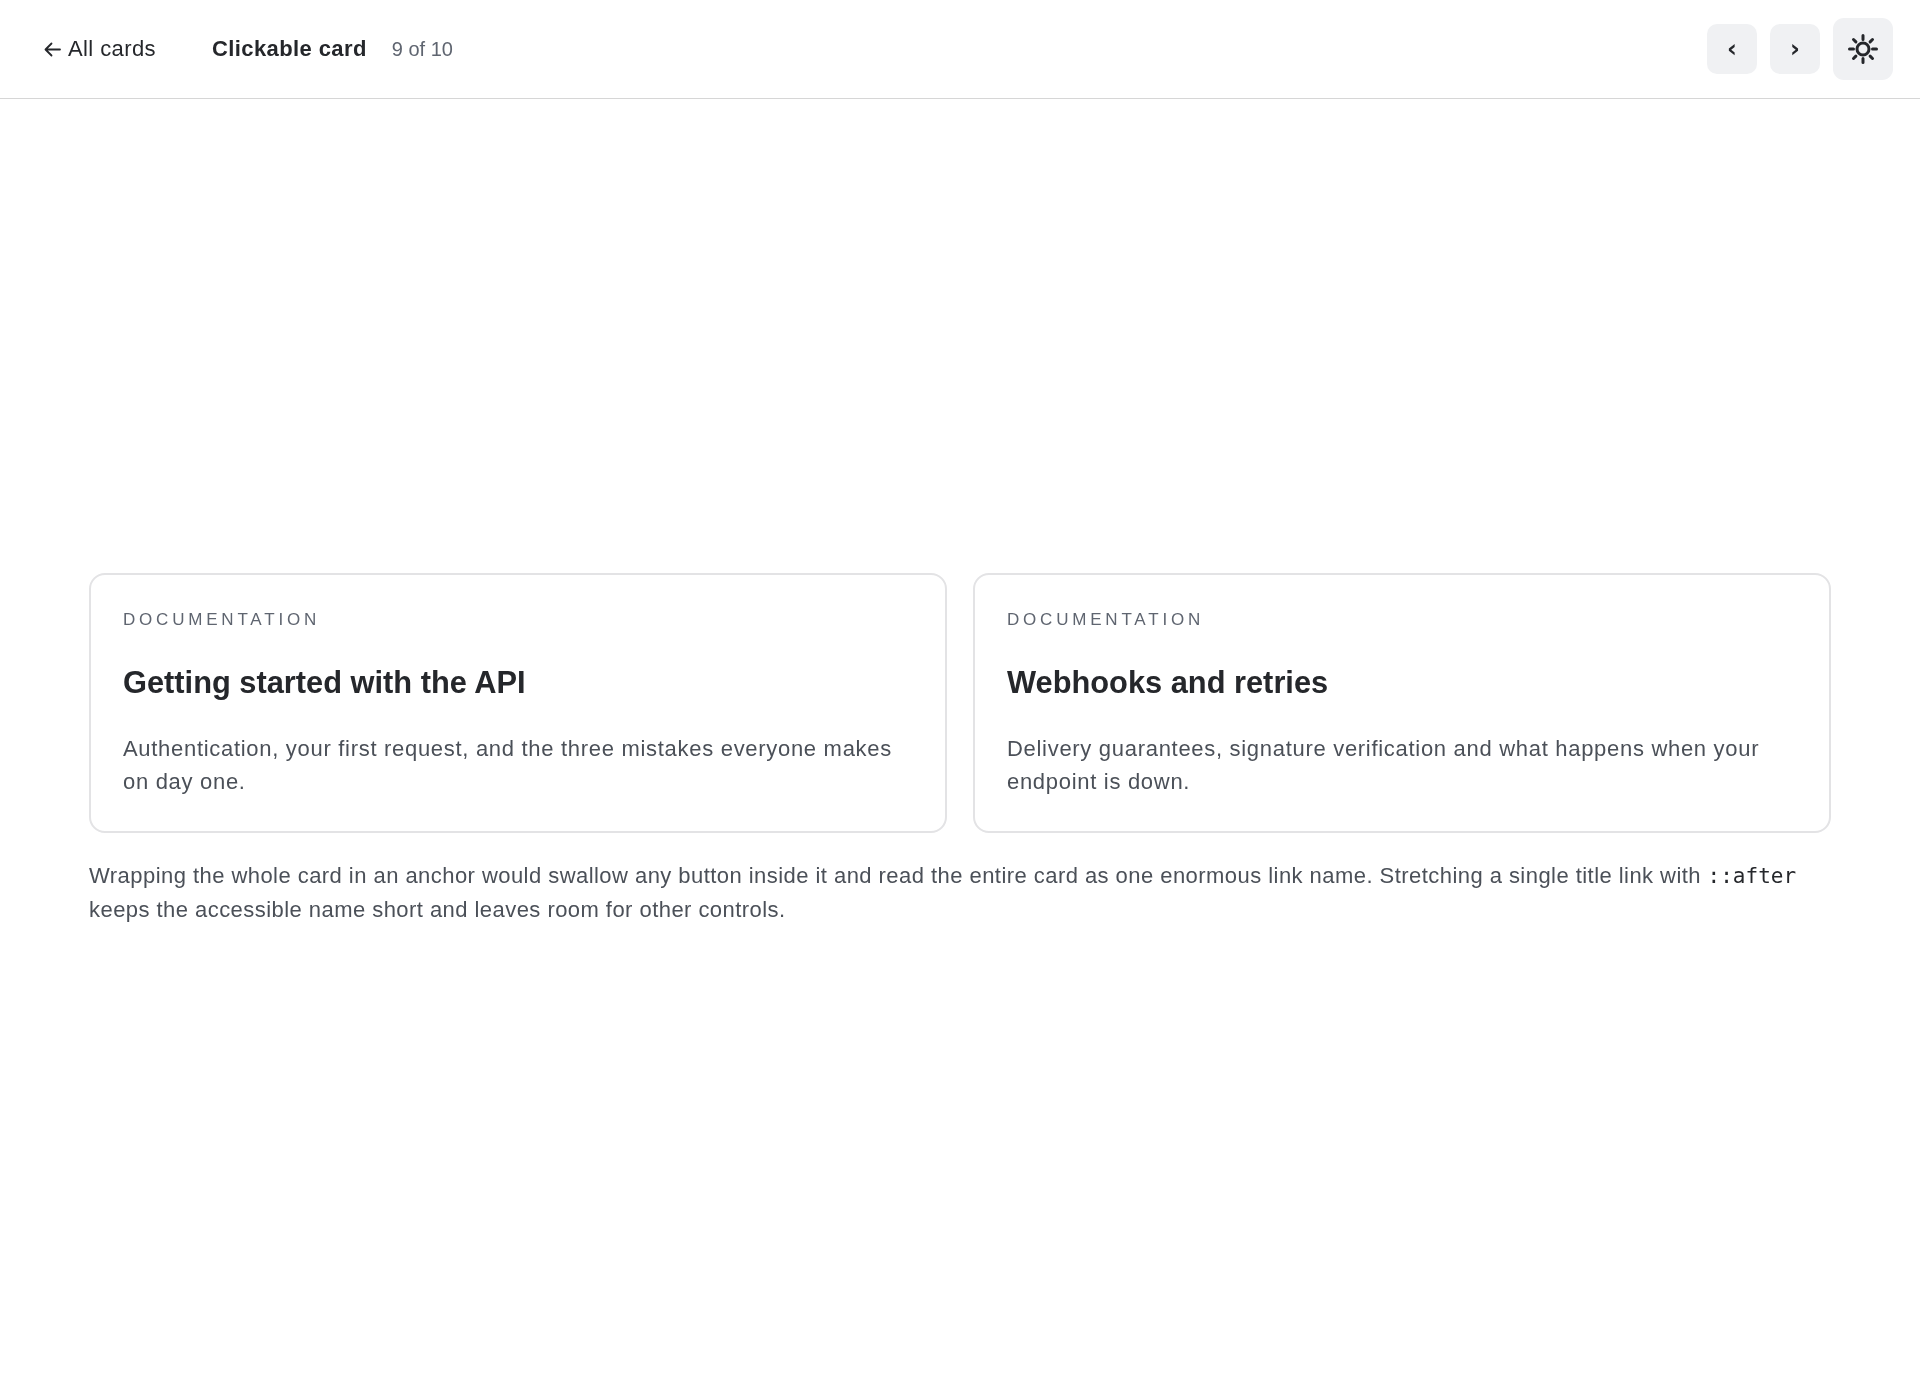 This screenshot has height=1400, width=1920. I want to click on card-title-link: Getting started with the API, so click(518, 682).